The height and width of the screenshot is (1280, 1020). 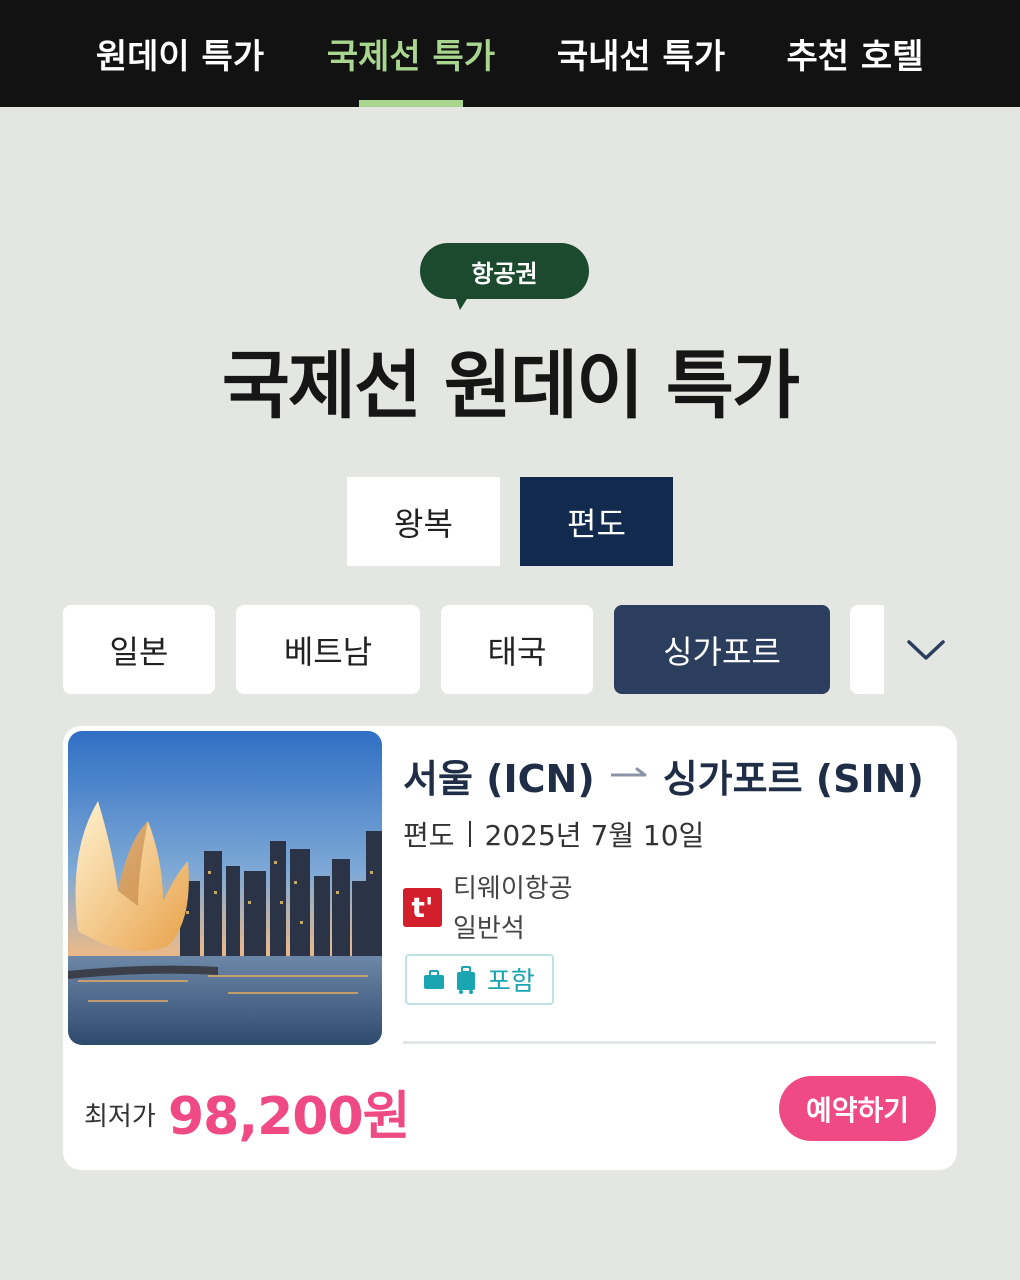 I want to click on top-nav: 원데이 특가 국제선 특가 국내선 특가 추천 호텔, so click(x=510, y=53).